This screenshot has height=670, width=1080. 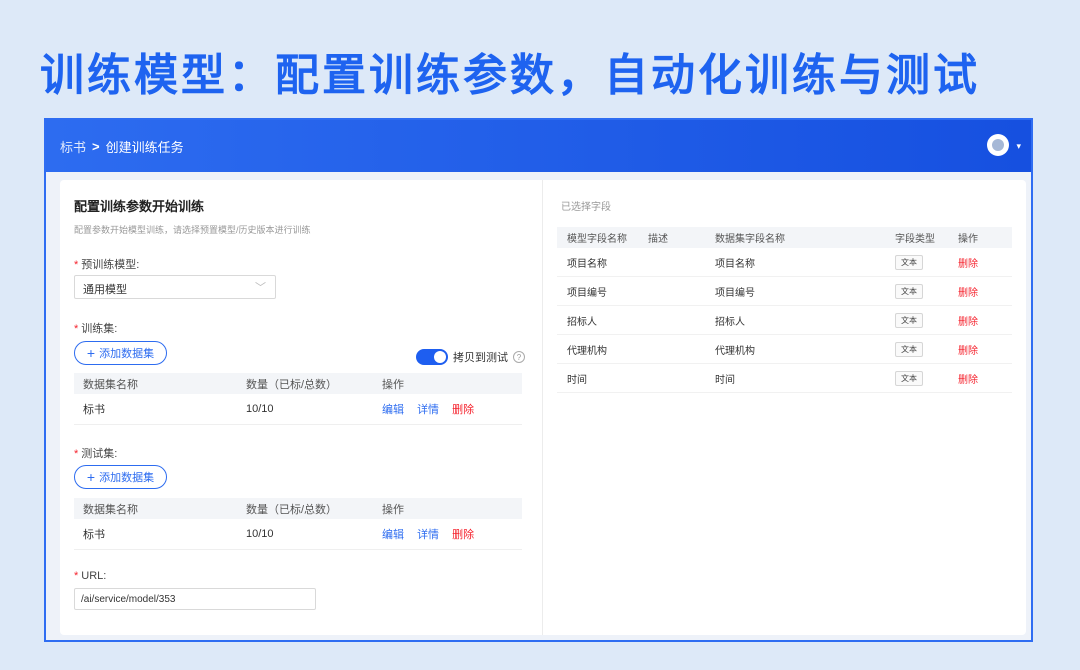 I want to click on dataset-field-name: 代理机构, so click(x=735, y=351).